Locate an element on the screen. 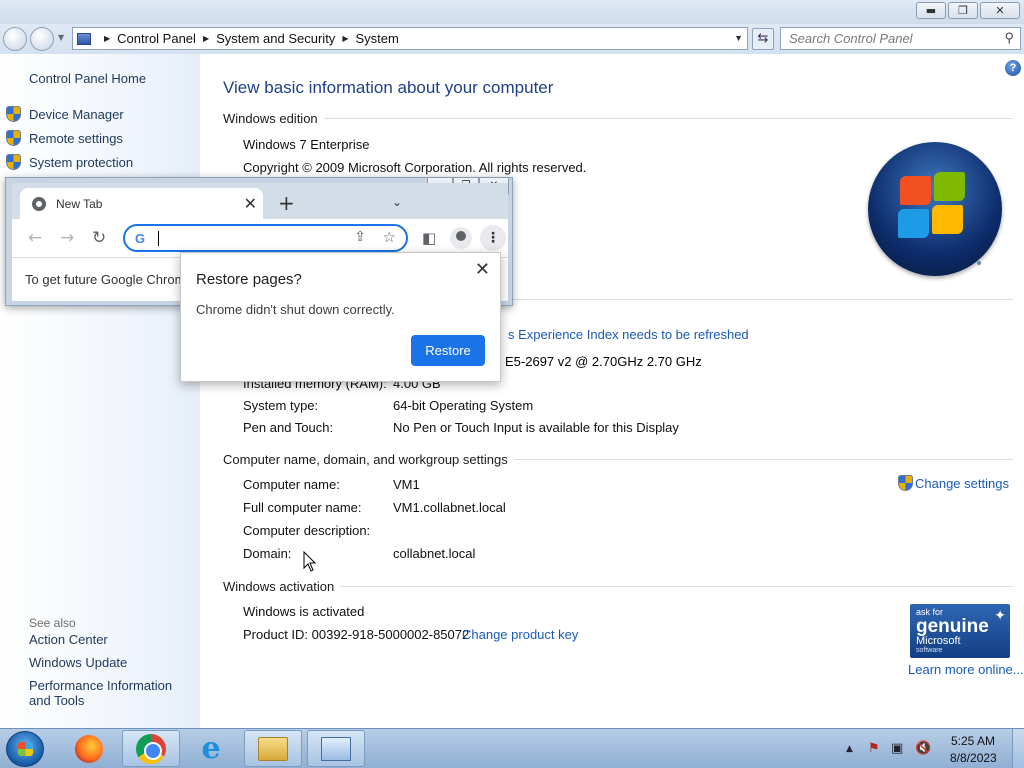 This screenshot has height=768, width=1024. taskbar-explorer is located at coordinates (273, 748).